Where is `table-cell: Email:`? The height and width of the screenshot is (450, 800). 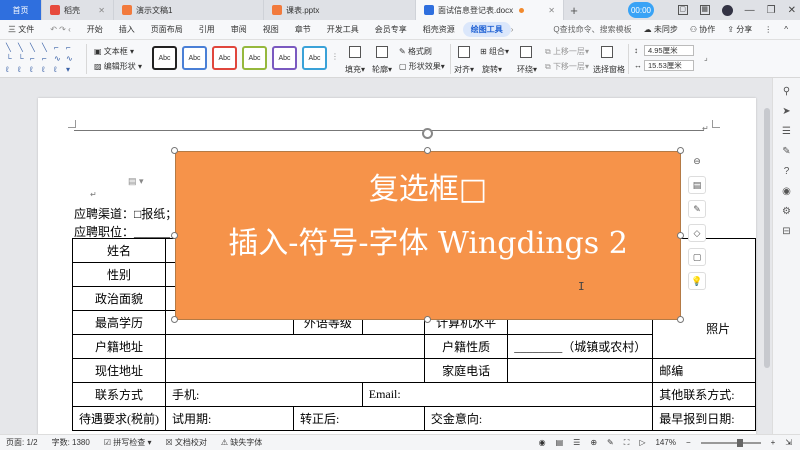
table-cell: Email: is located at coordinates (507, 394).